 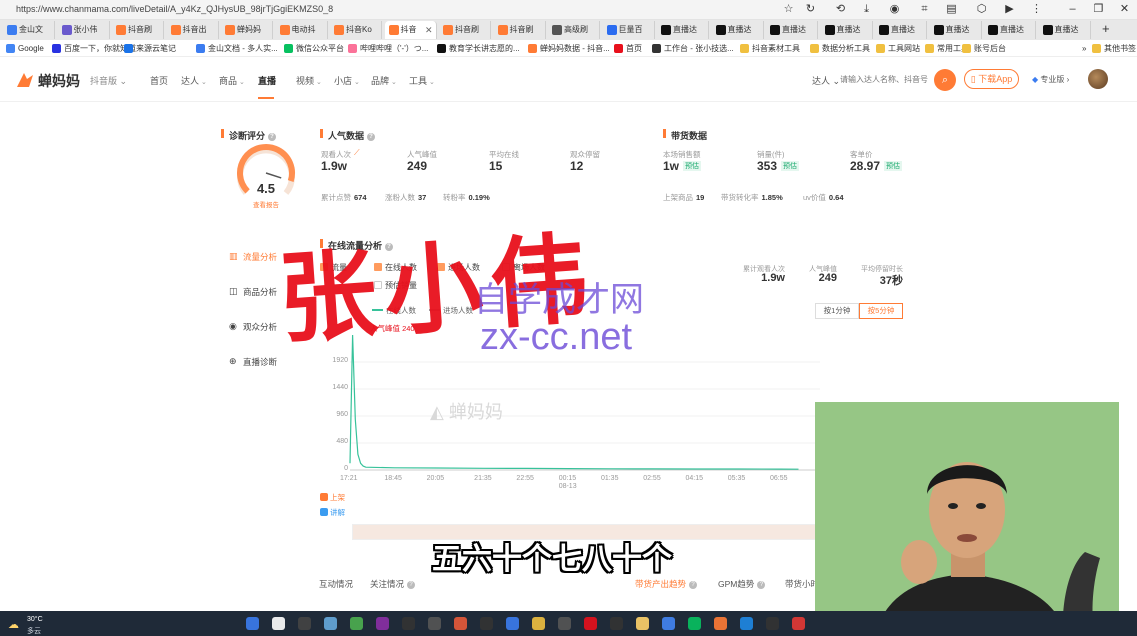 What do you see at coordinates (981, 9) in the screenshot?
I see `cube-icon: ⬡` at bounding box center [981, 9].